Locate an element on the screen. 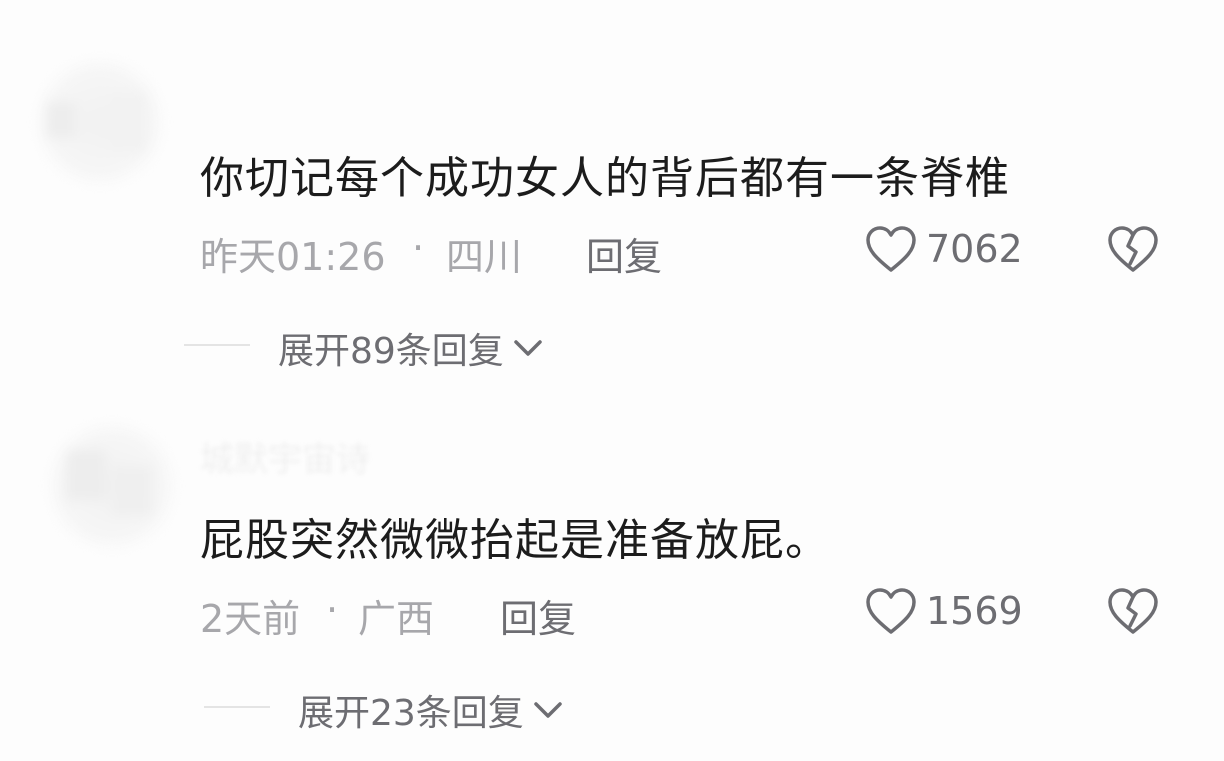  expand-replies-label: 展开23条回复 is located at coordinates (411, 713).